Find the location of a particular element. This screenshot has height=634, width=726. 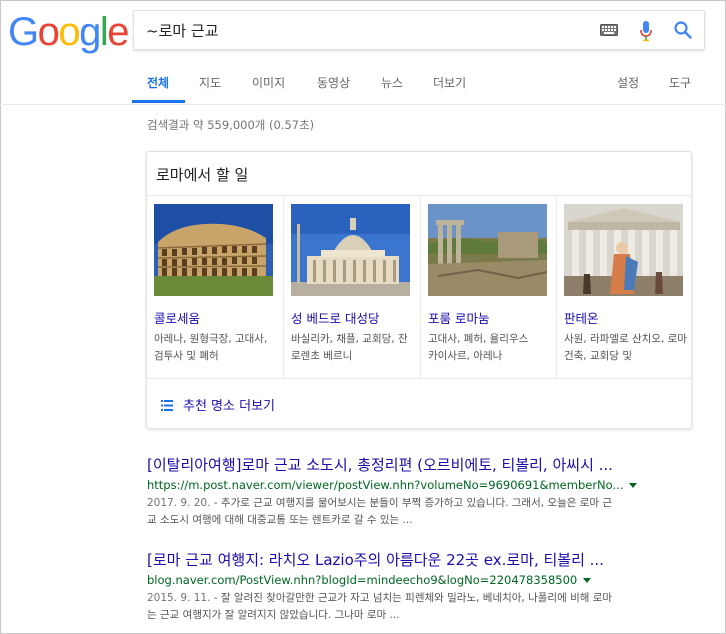

google-logo: Google is located at coordinates (68, 32).